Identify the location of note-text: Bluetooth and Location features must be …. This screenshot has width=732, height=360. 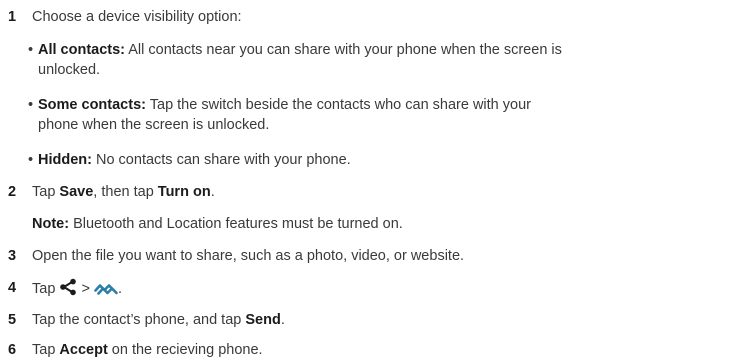
(236, 224).